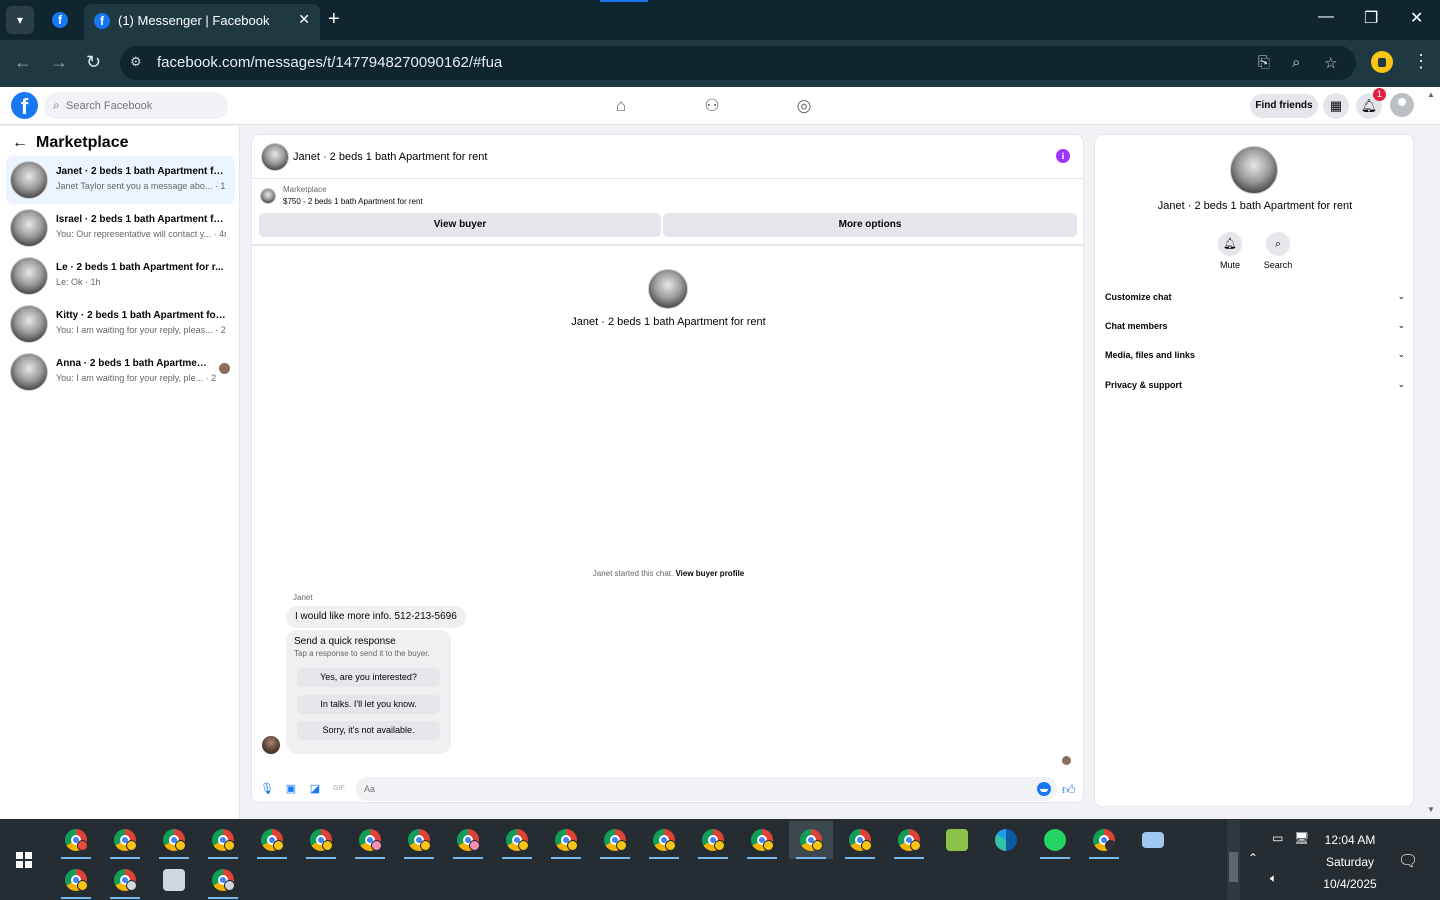 Image resolution: width=1440 pixels, height=900 pixels. Describe the element at coordinates (1233, 867) in the screenshot. I see `scrollbar-thumb` at that location.